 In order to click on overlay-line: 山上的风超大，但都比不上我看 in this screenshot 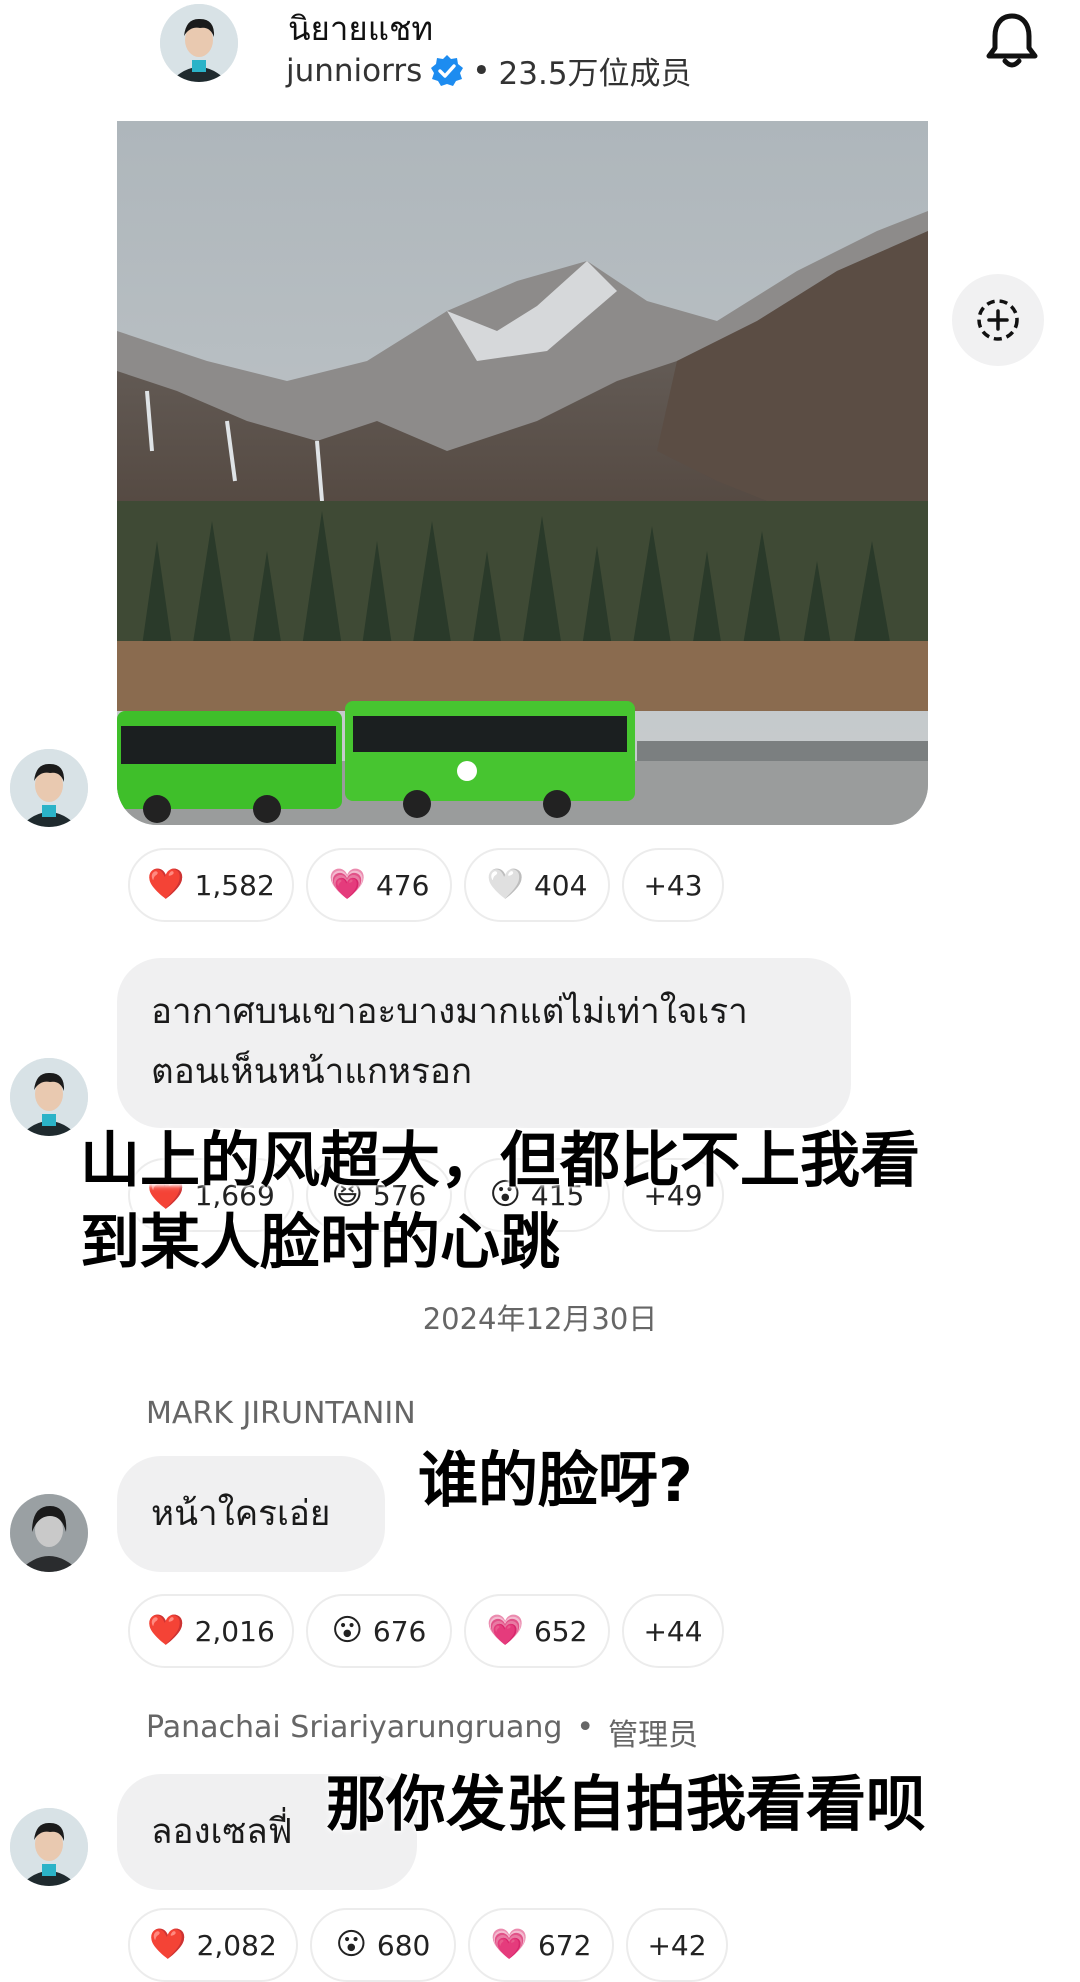, I will do `click(500, 1161)`.